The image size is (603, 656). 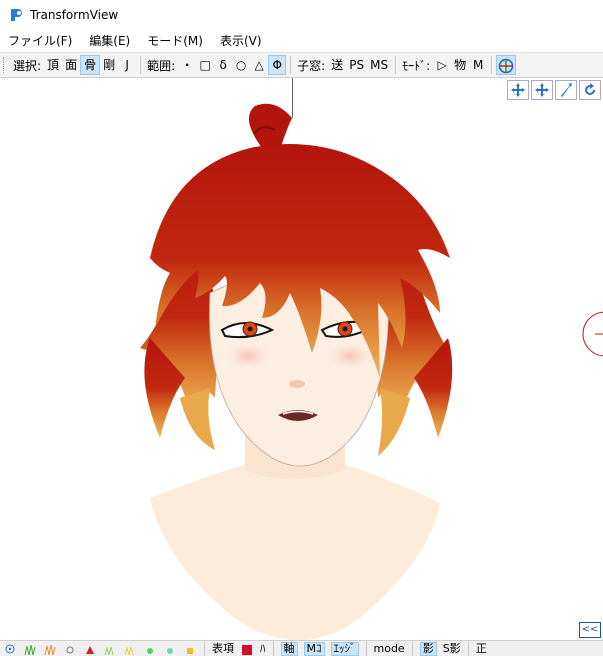 What do you see at coordinates (70, 649) in the screenshot?
I see `circle-small-icon` at bounding box center [70, 649].